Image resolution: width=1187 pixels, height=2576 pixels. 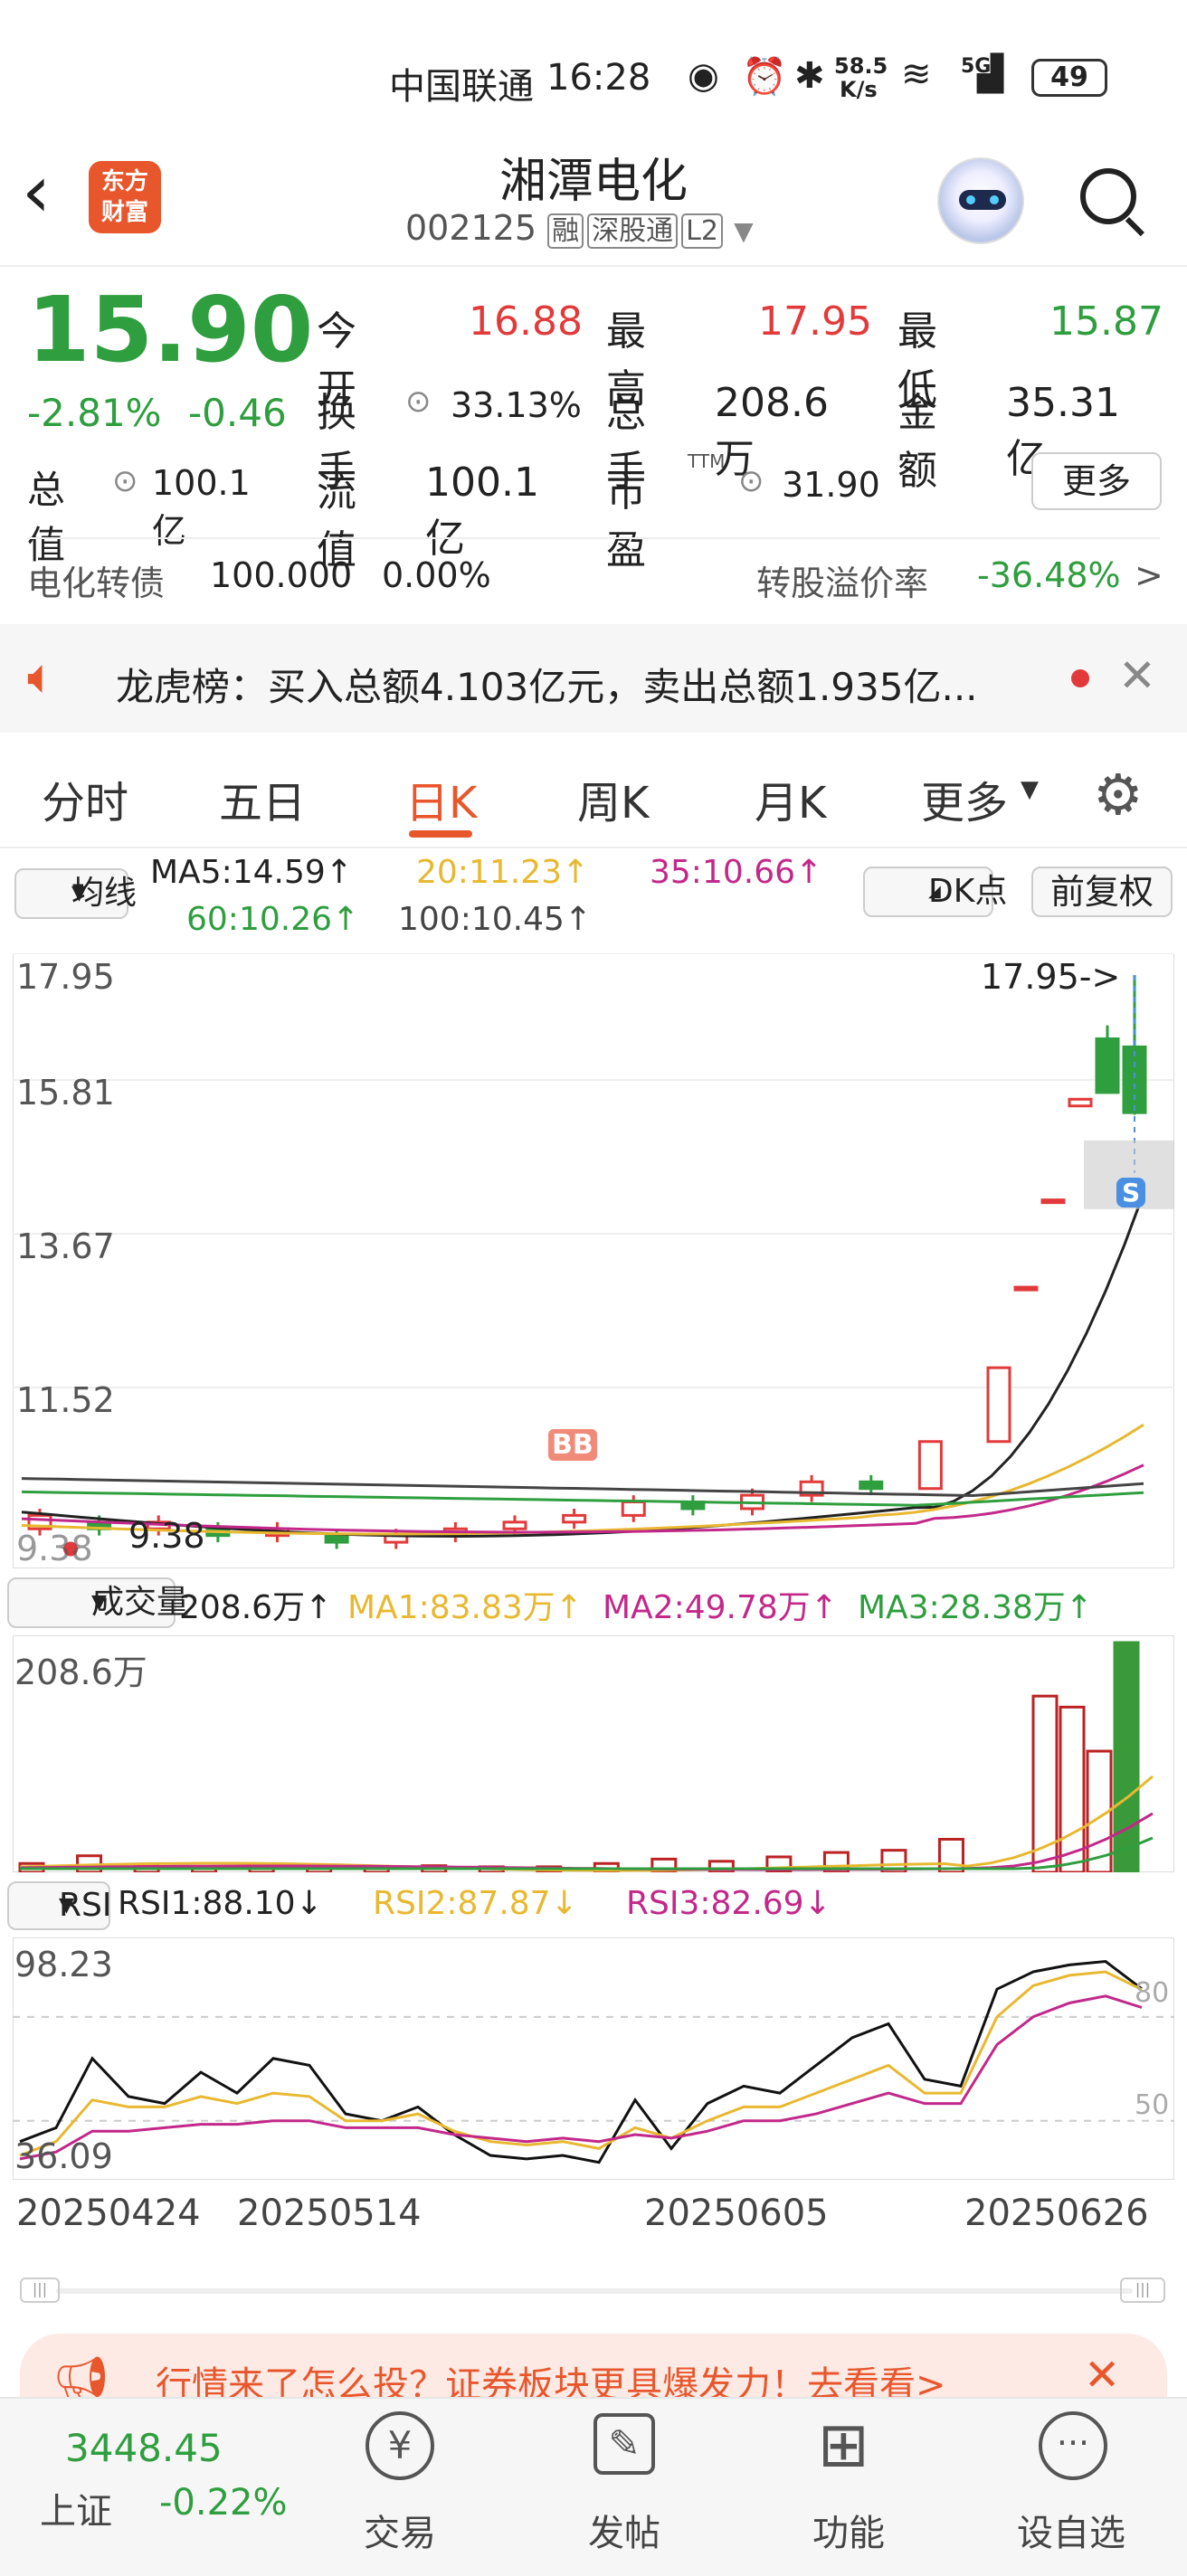 I want to click on watchlist-dots-icon: ···, so click(x=1073, y=2445).